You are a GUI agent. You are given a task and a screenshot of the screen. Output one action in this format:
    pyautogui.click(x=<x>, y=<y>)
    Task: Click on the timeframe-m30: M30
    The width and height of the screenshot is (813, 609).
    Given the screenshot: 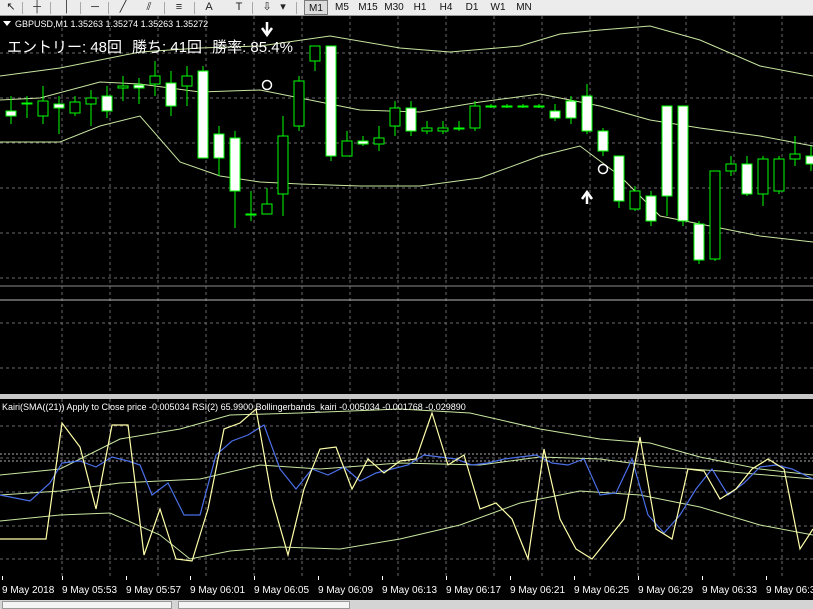 What is the action you would take?
    pyautogui.click(x=394, y=7)
    